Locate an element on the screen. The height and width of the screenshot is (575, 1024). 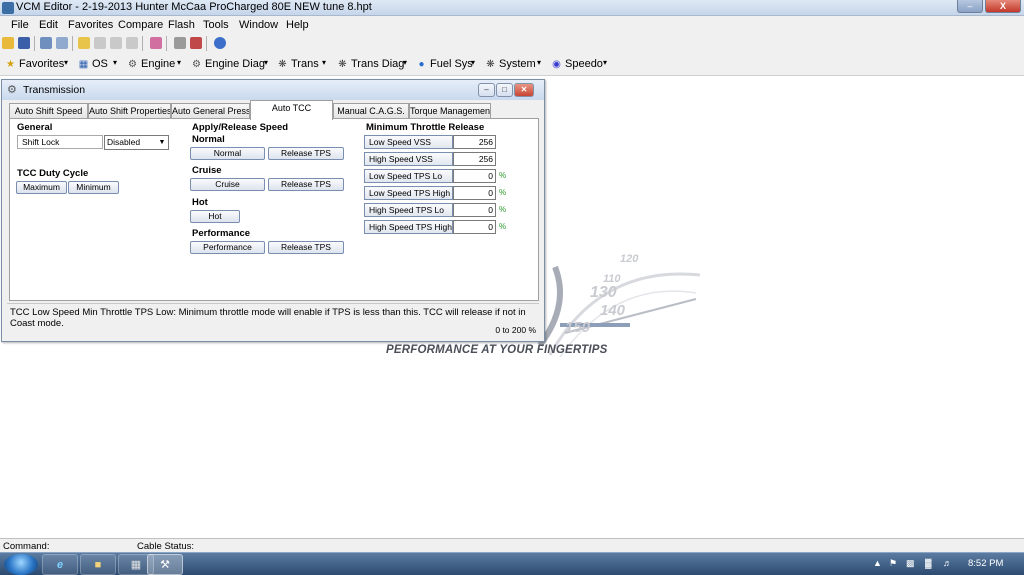
engine-diag-dropdown-icon: ▾ is located at coordinates (266, 62).